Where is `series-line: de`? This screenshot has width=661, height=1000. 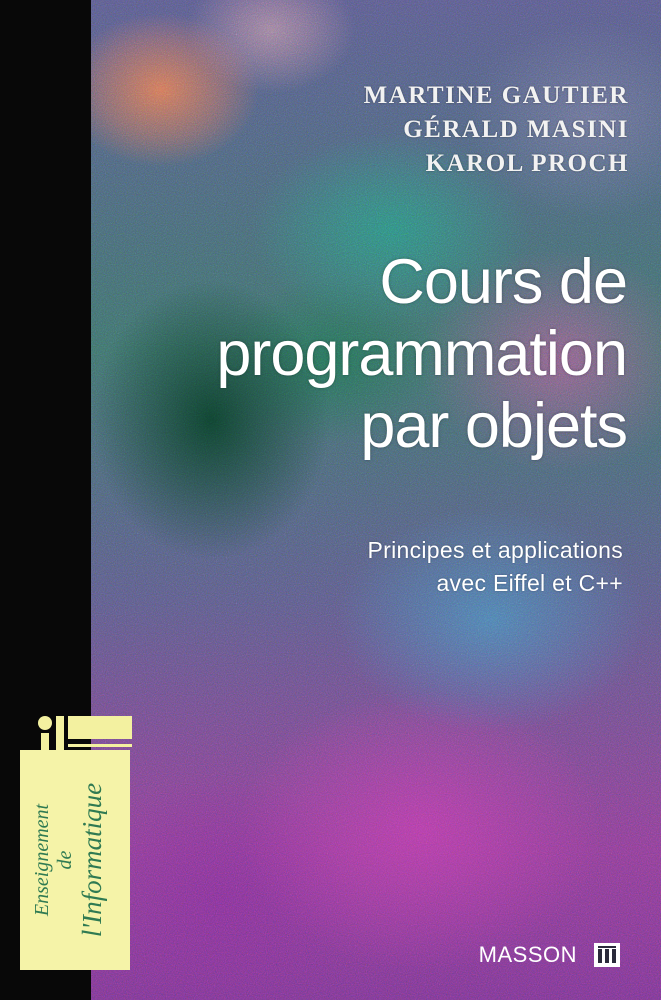
series-line: de is located at coordinates (65, 860).